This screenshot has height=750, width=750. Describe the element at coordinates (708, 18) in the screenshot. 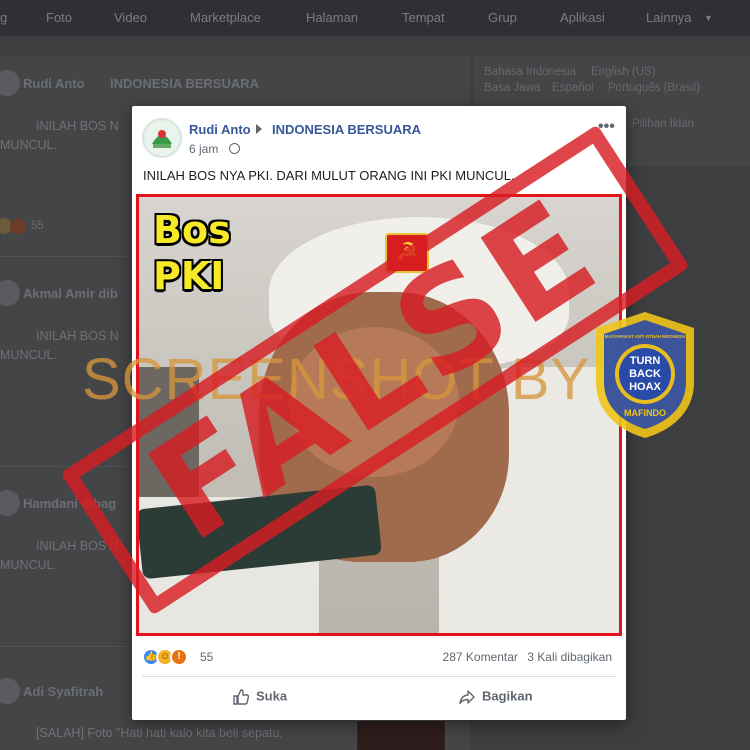

I see `chevron-down-icon: ▼` at that location.